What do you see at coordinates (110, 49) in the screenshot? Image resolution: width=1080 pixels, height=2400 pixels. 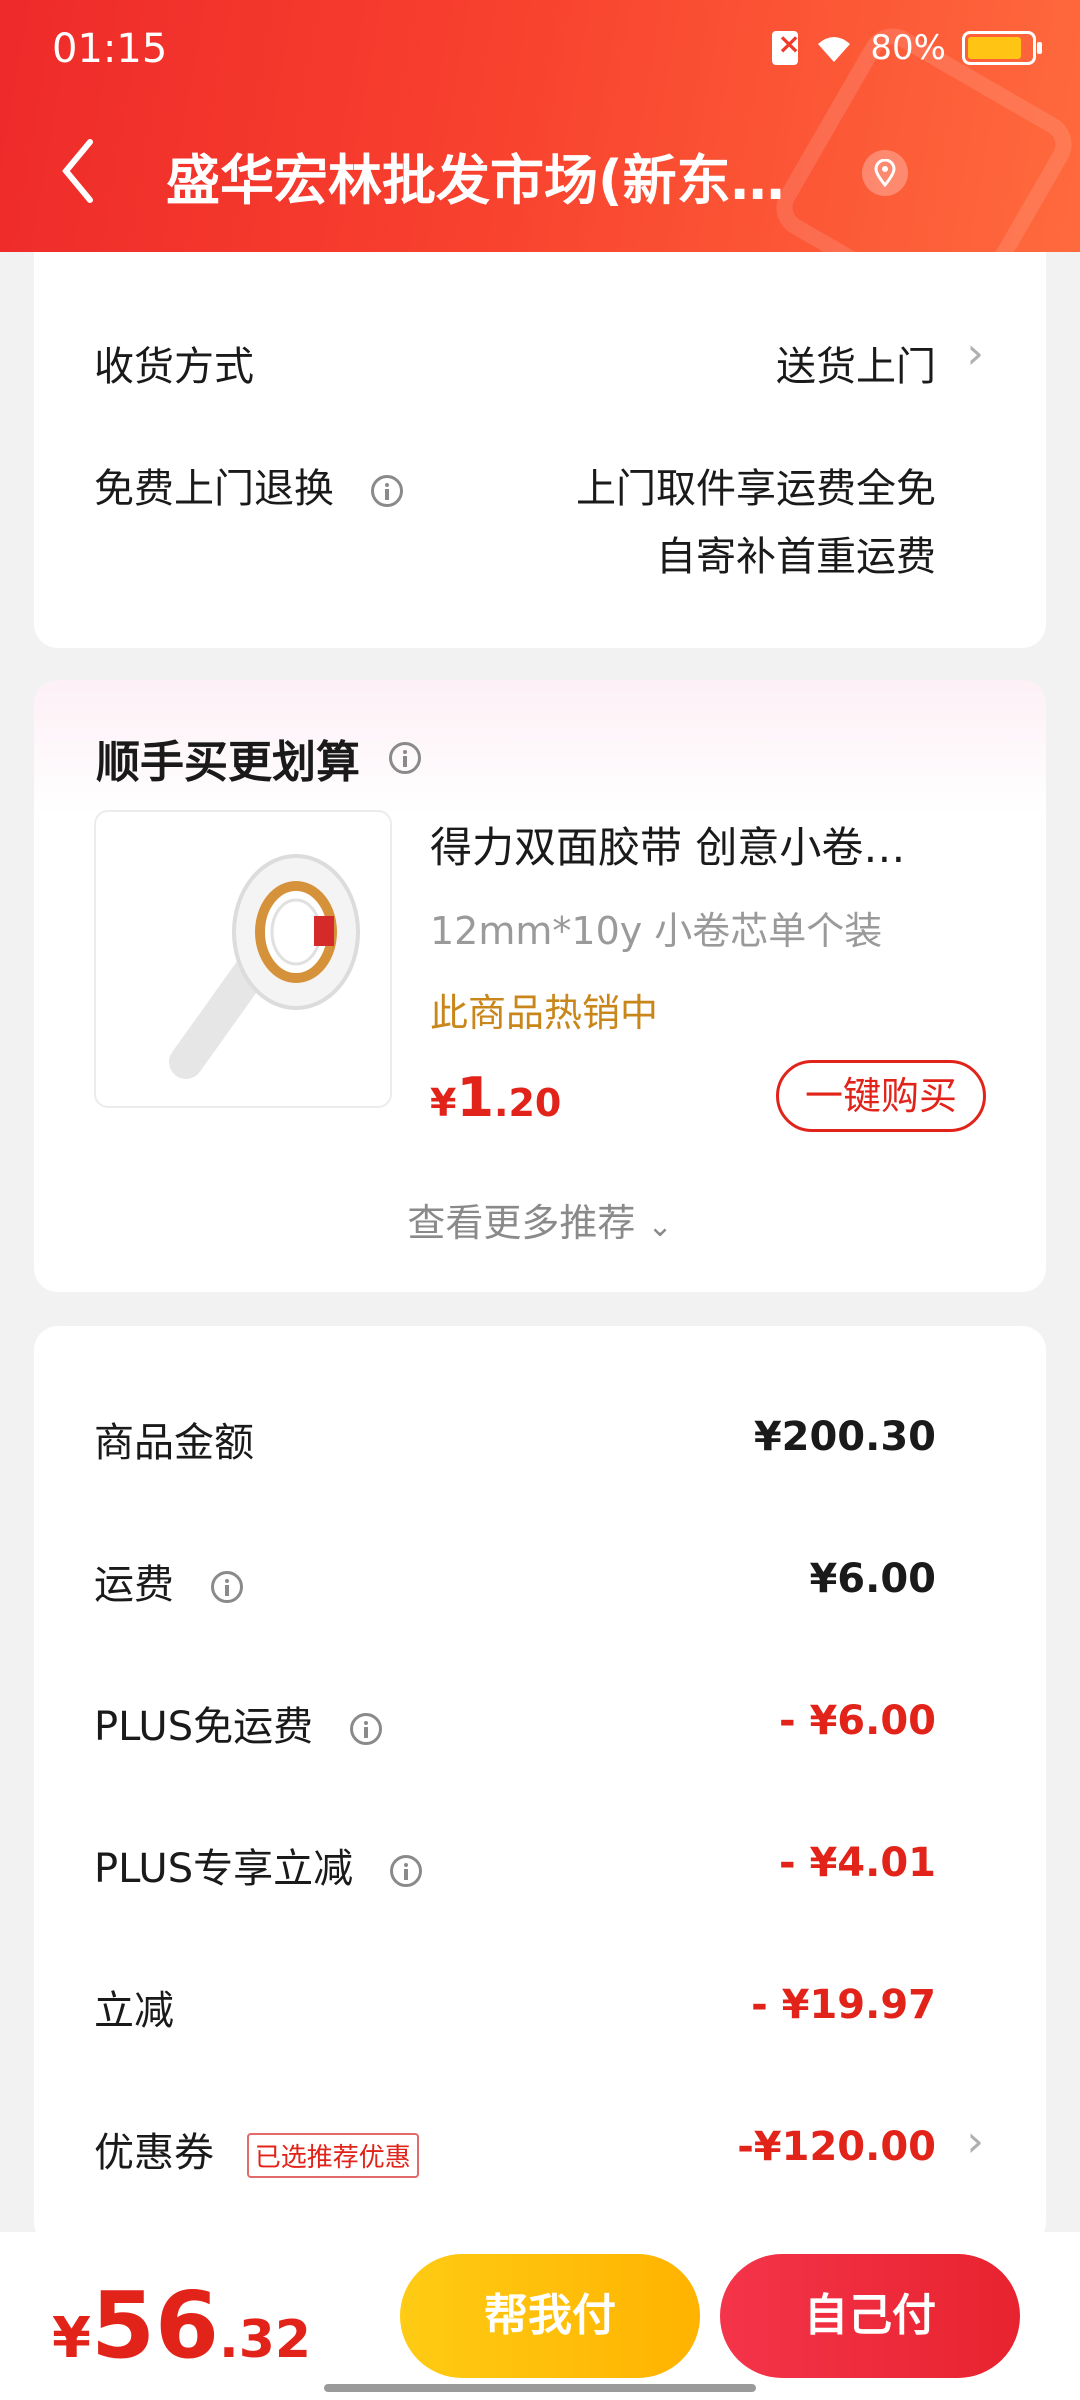 I see `status-time: 01:15` at bounding box center [110, 49].